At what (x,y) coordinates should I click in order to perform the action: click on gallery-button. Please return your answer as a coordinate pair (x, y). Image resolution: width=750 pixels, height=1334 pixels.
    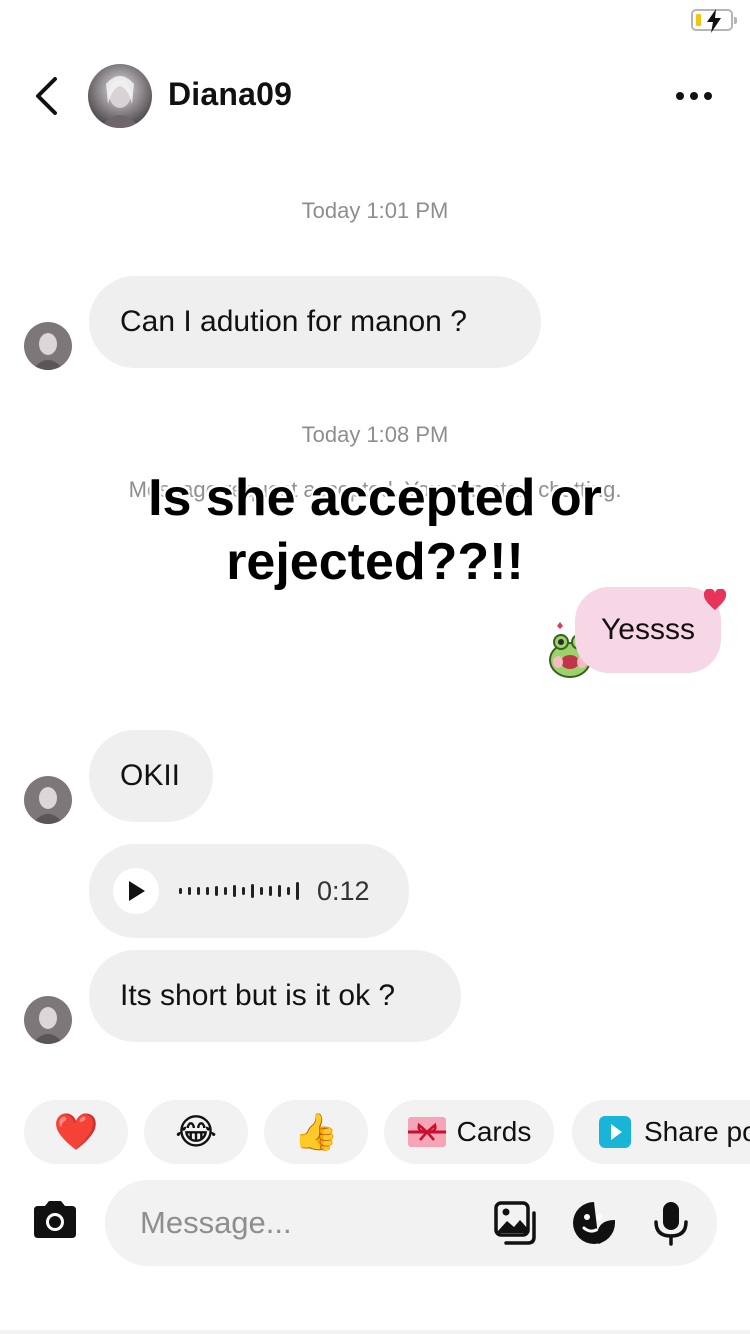
    Looking at the image, I should click on (517, 1223).